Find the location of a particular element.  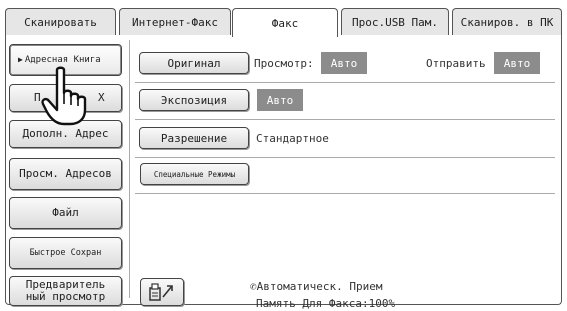

quick-save-button: Быстрое Сохран is located at coordinates (65, 253).